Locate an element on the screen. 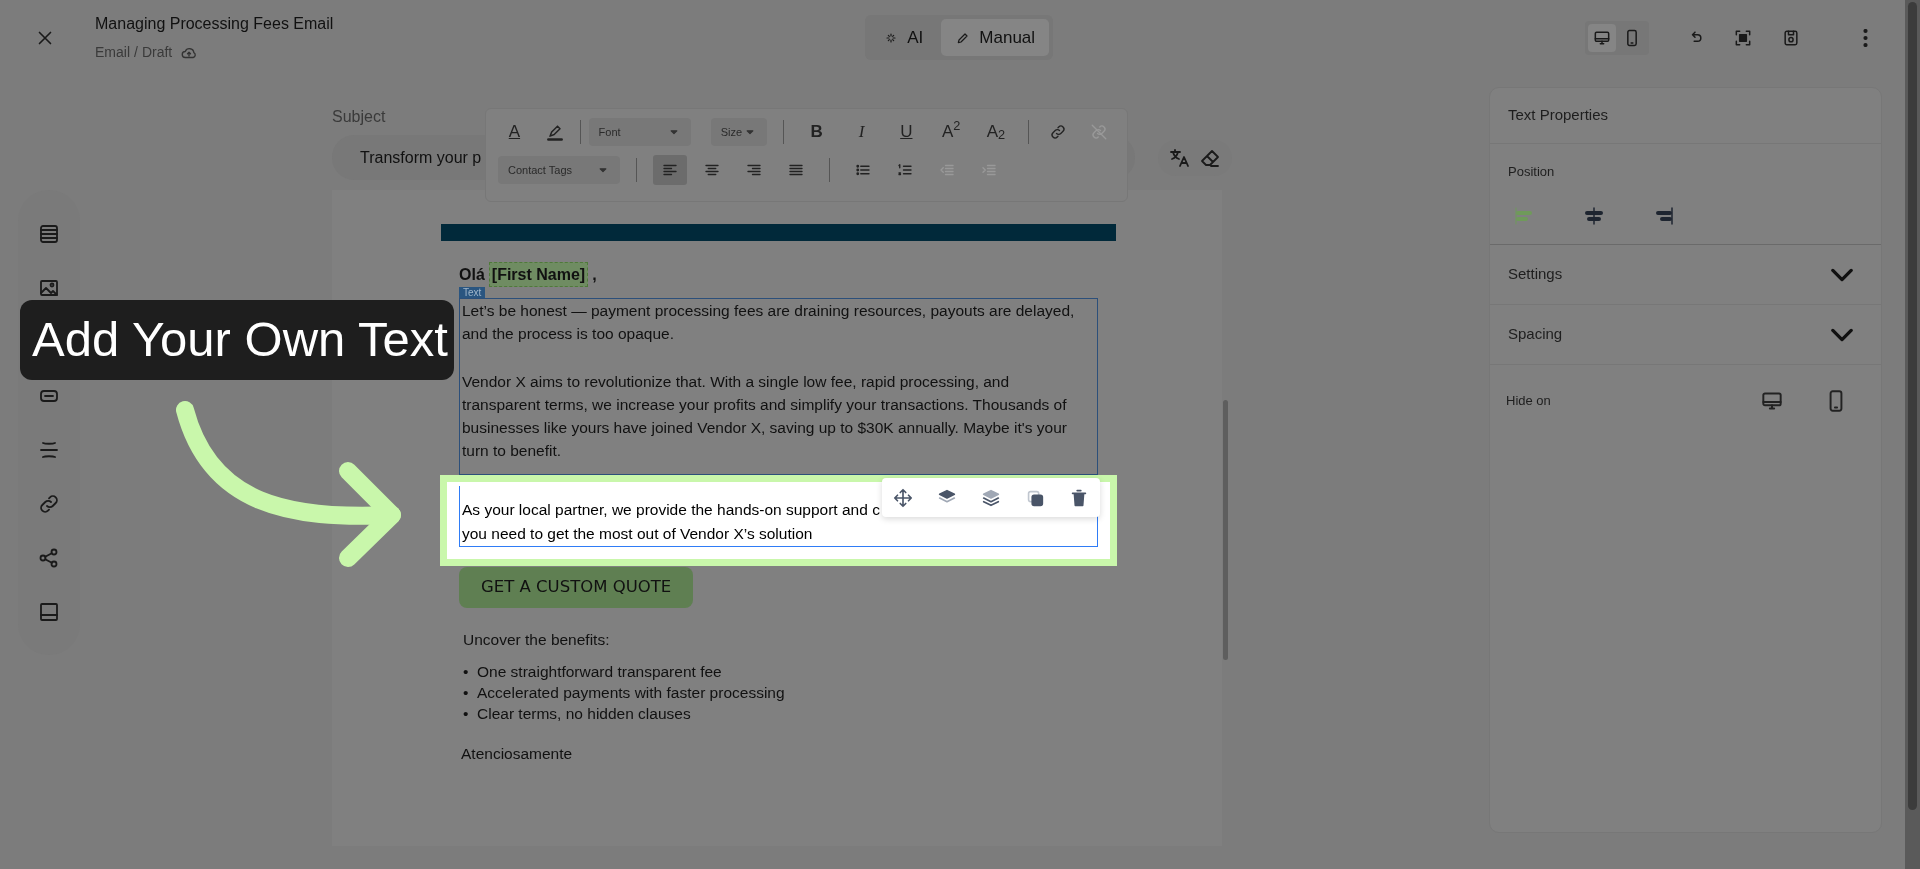  marker-pen-icon is located at coordinates (555, 132).